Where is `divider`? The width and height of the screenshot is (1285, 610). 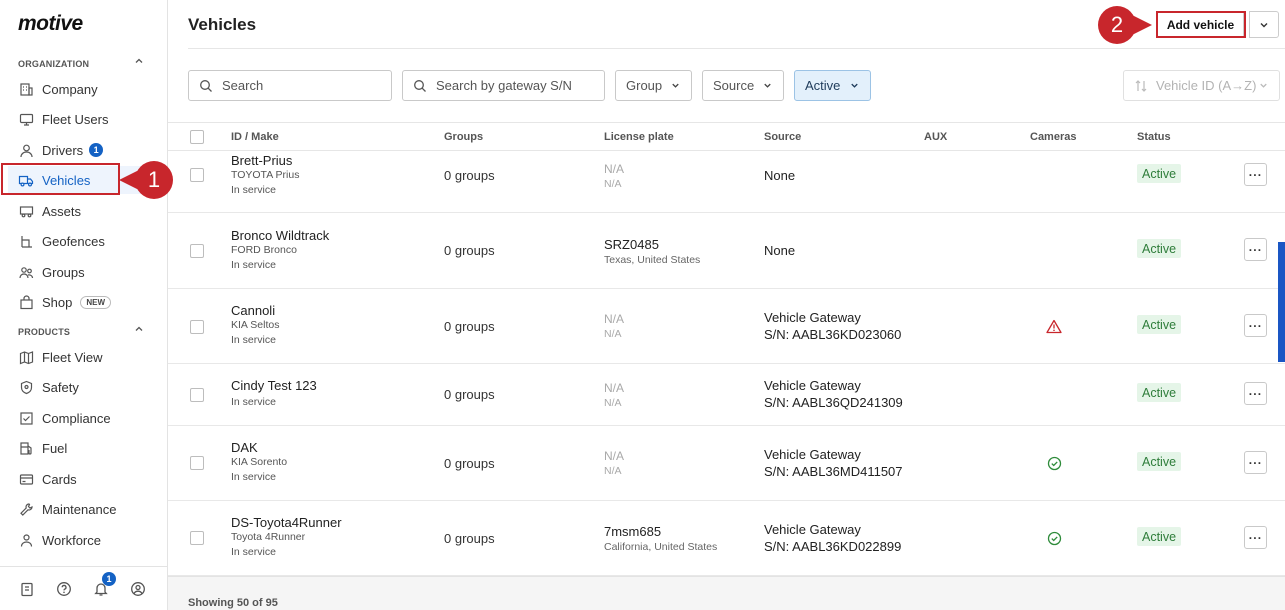 divider is located at coordinates (736, 48).